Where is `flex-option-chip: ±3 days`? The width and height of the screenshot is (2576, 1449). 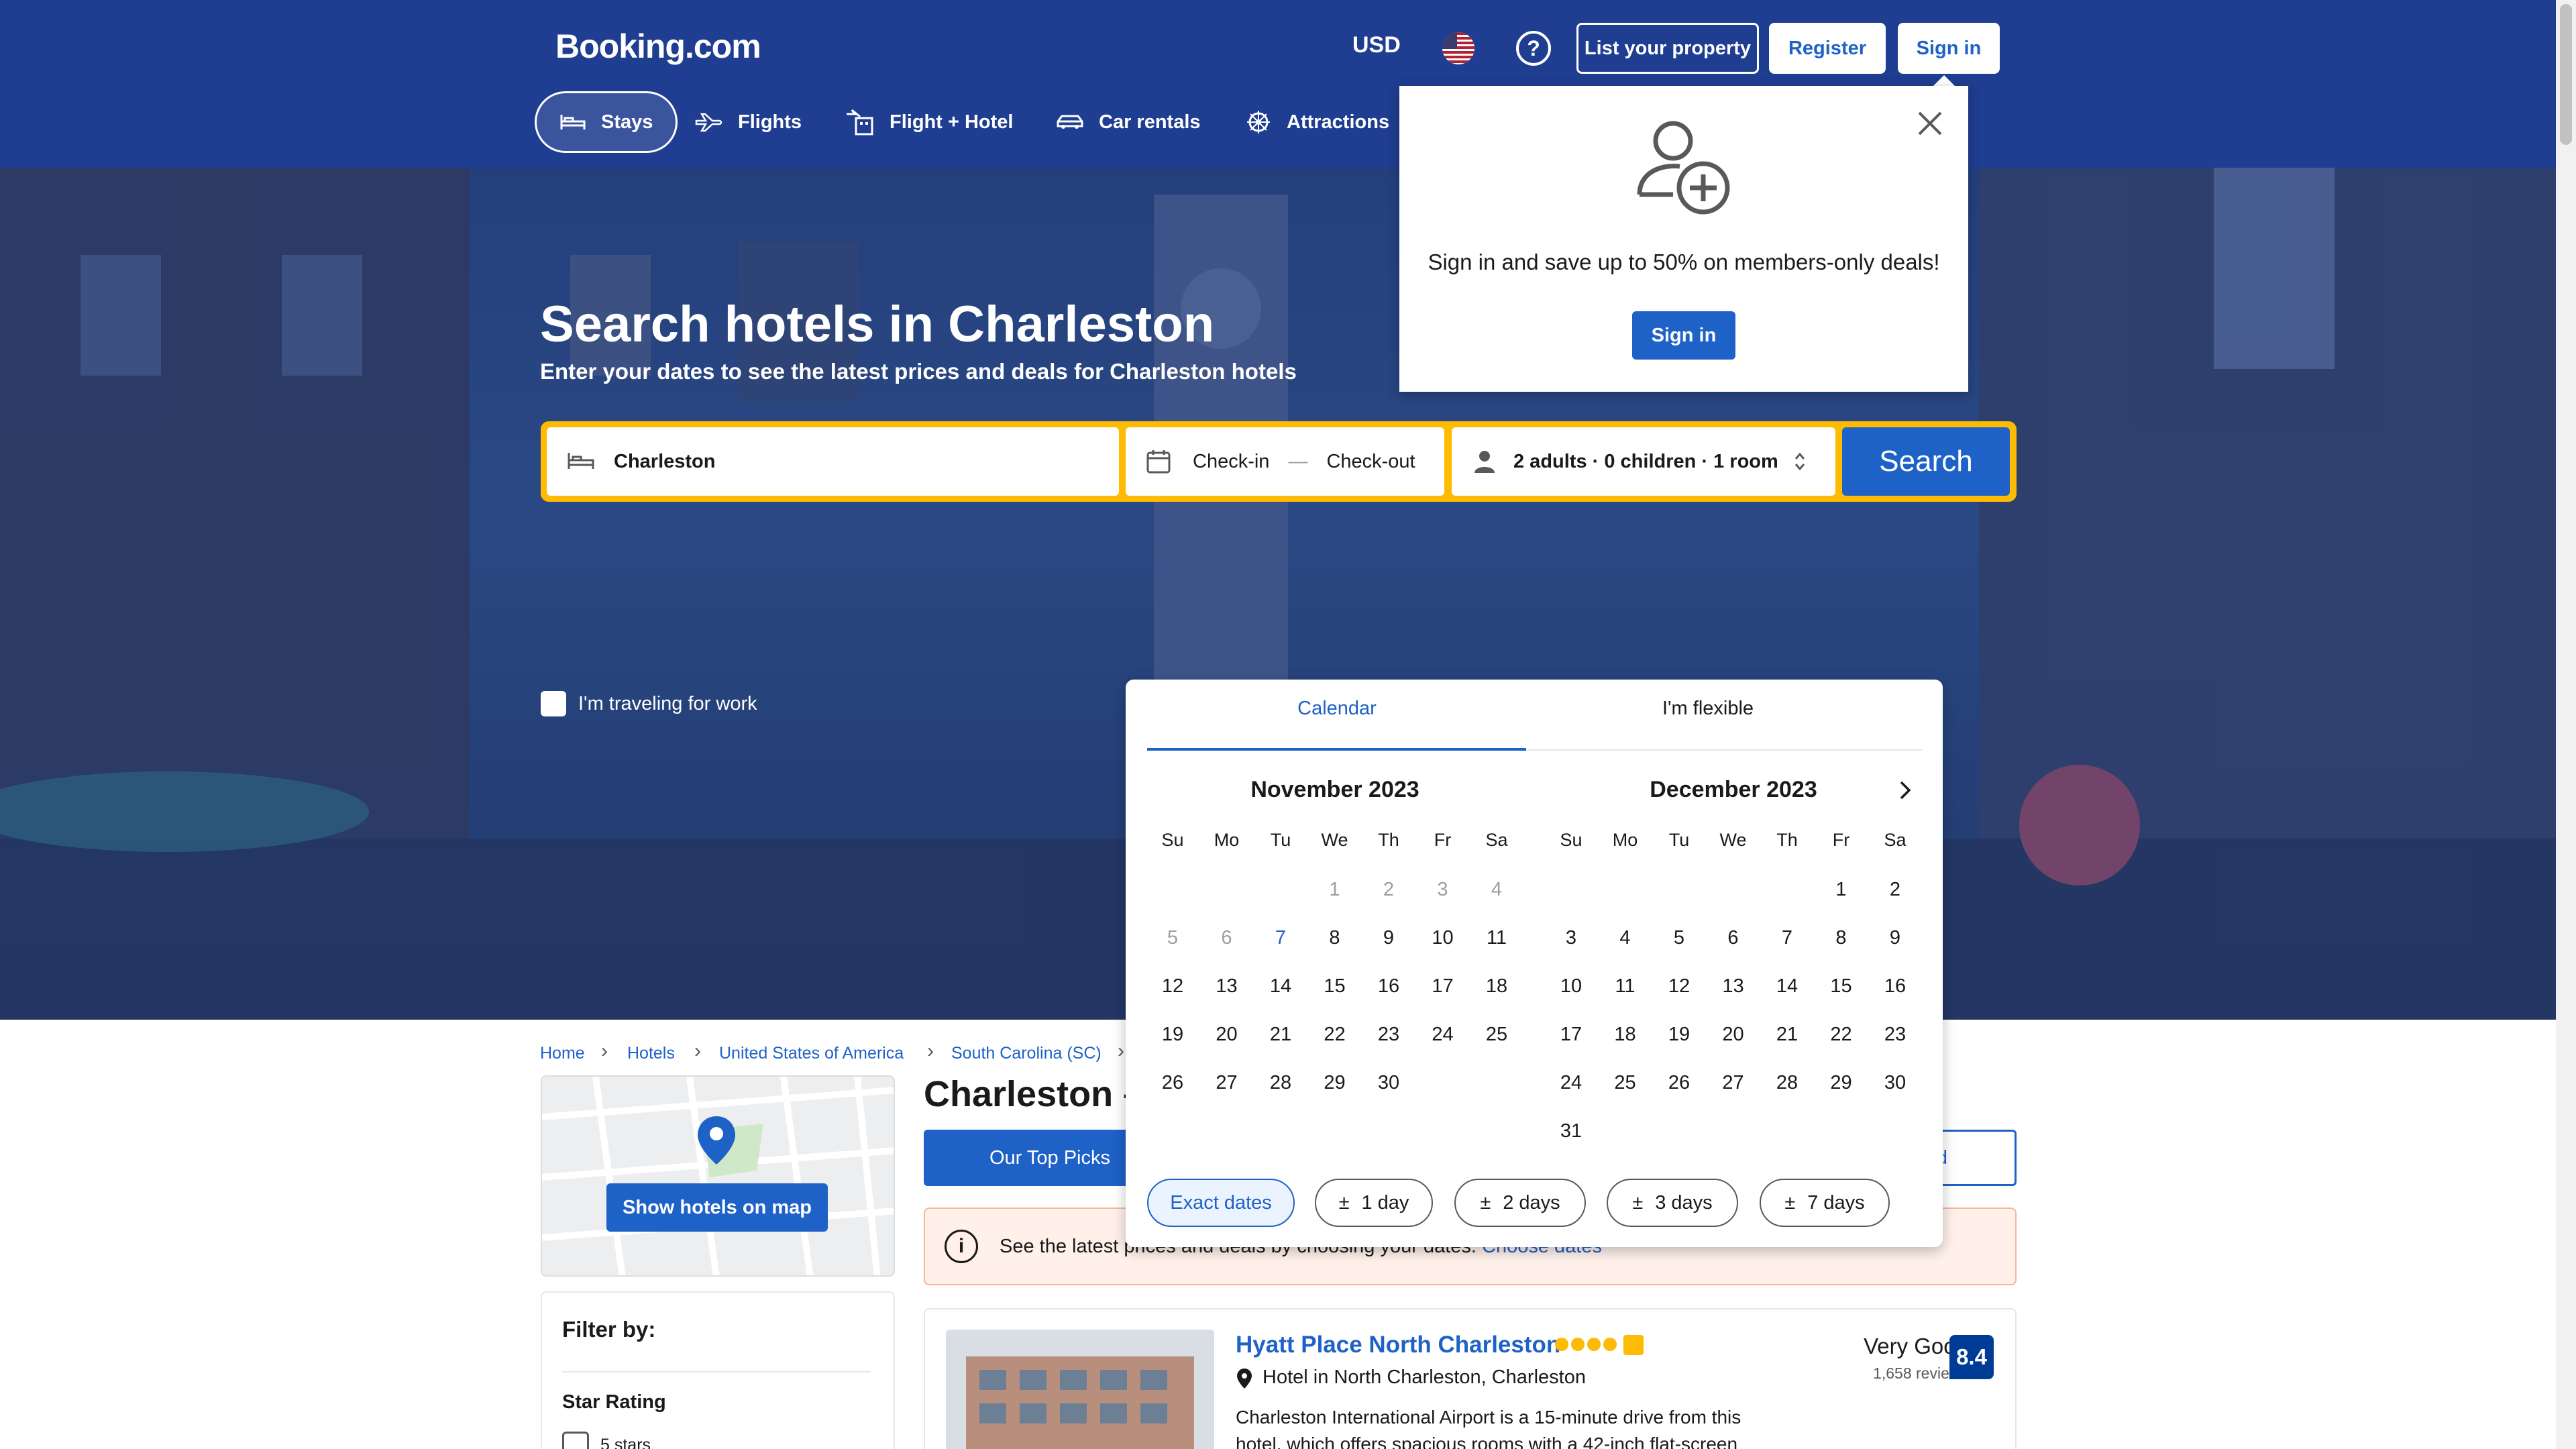
flex-option-chip: ±3 days is located at coordinates (1672, 1203).